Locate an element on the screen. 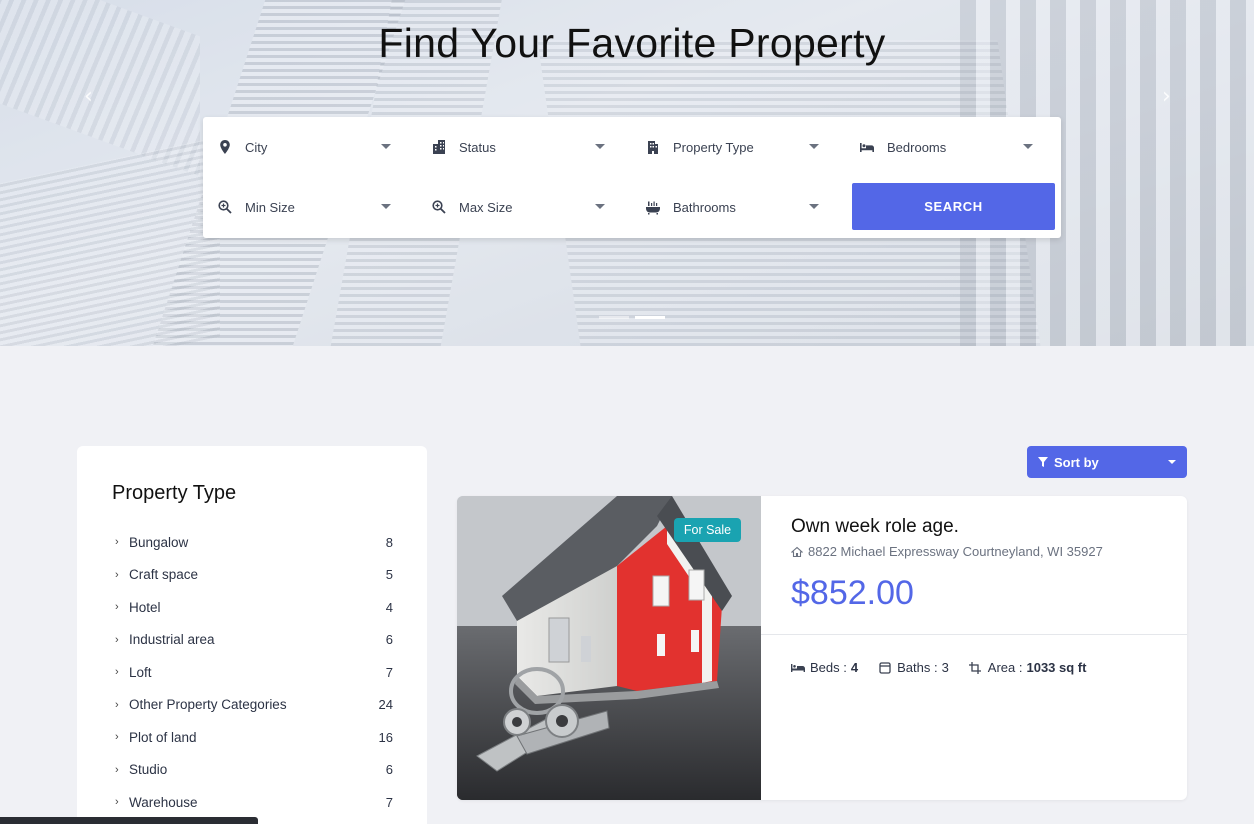 Image resolution: width=1254 pixels, height=824 pixels. beds-label: Beds : is located at coordinates (828, 667).